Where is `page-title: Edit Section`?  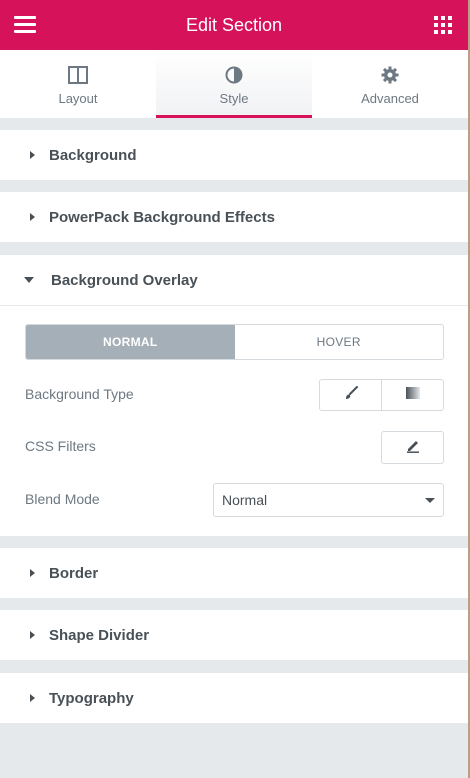
page-title: Edit Section is located at coordinates (234, 24).